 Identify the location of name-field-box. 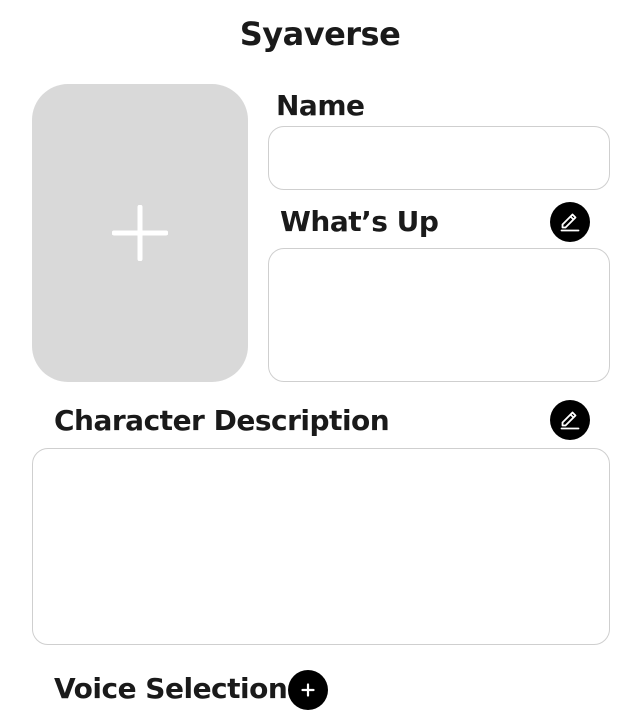
(439, 158).